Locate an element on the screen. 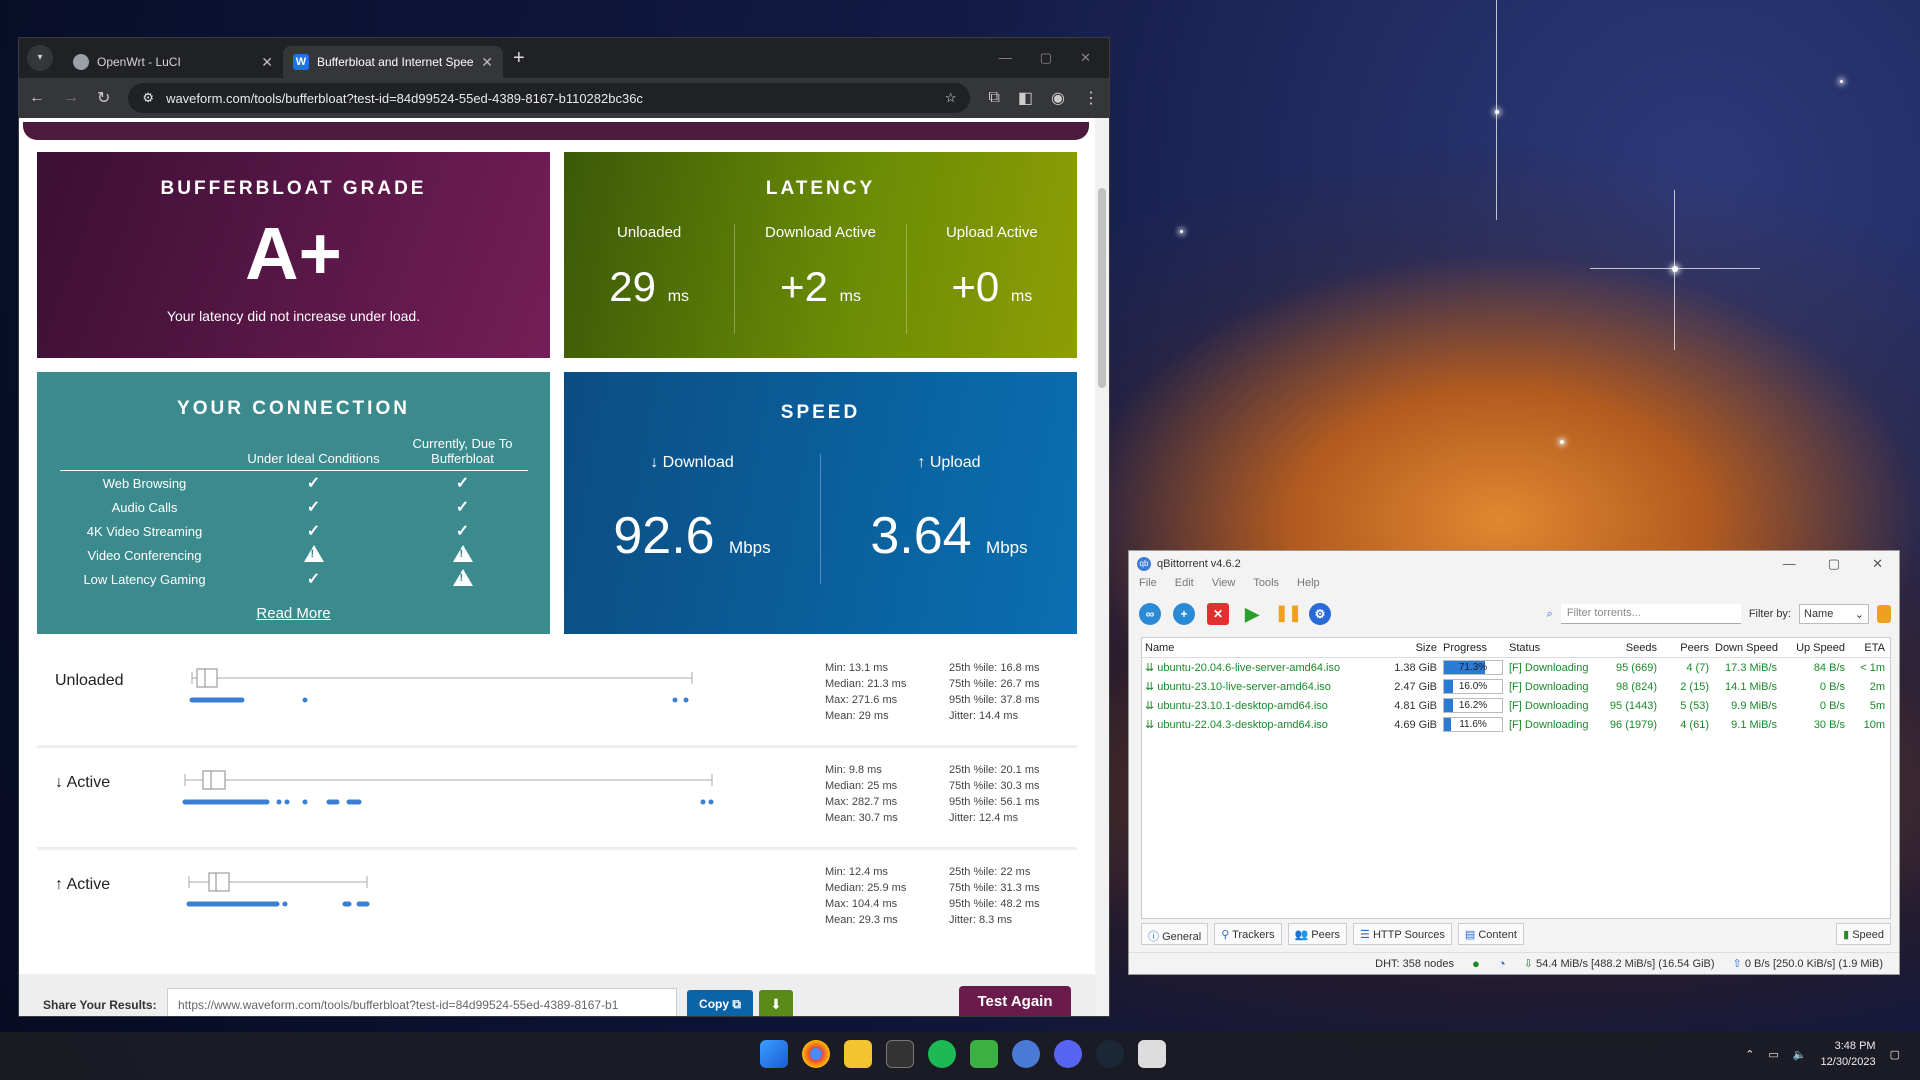 This screenshot has height=1080, width=1920. connection-row-label: 4K Video Streaming is located at coordinates (144, 531).